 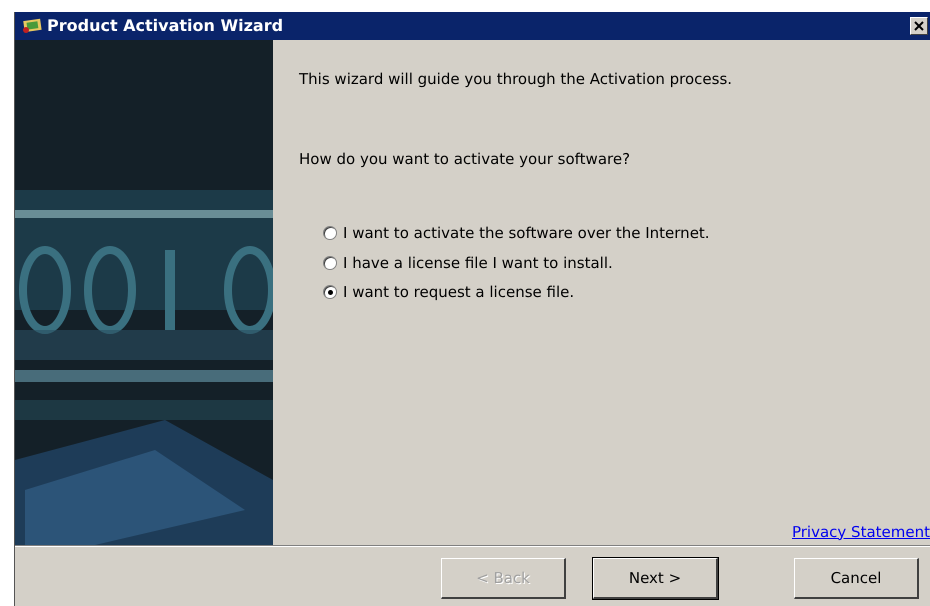 What do you see at coordinates (526, 233) in the screenshot?
I see `option-label: I want to activate the software over the Internet.` at bounding box center [526, 233].